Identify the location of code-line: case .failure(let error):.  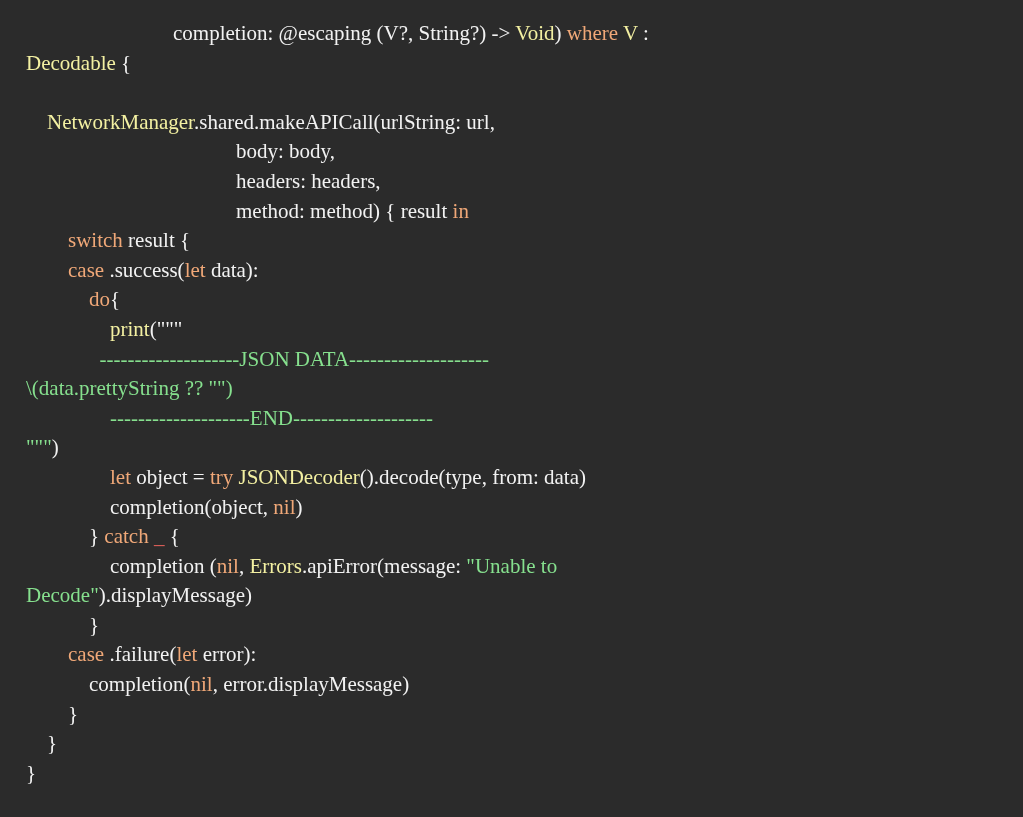
(162, 655).